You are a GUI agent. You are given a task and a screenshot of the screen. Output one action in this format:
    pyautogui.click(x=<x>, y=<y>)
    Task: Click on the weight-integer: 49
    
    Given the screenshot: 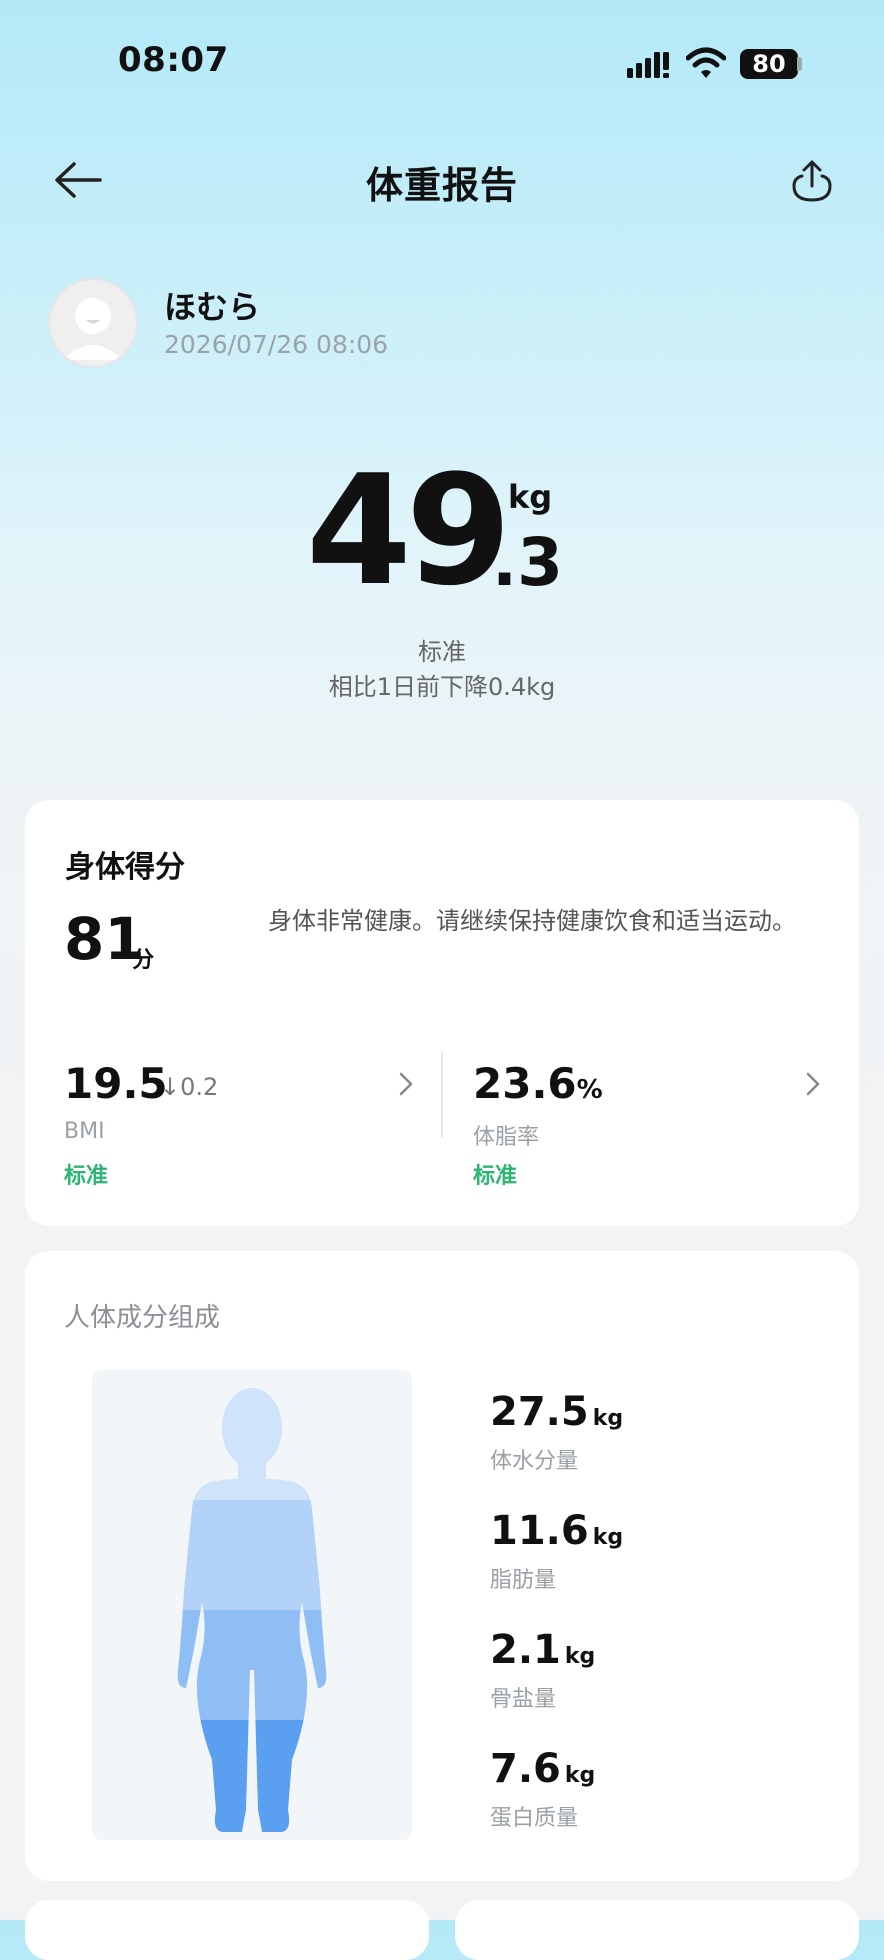 What is the action you would take?
    pyautogui.click(x=409, y=530)
    